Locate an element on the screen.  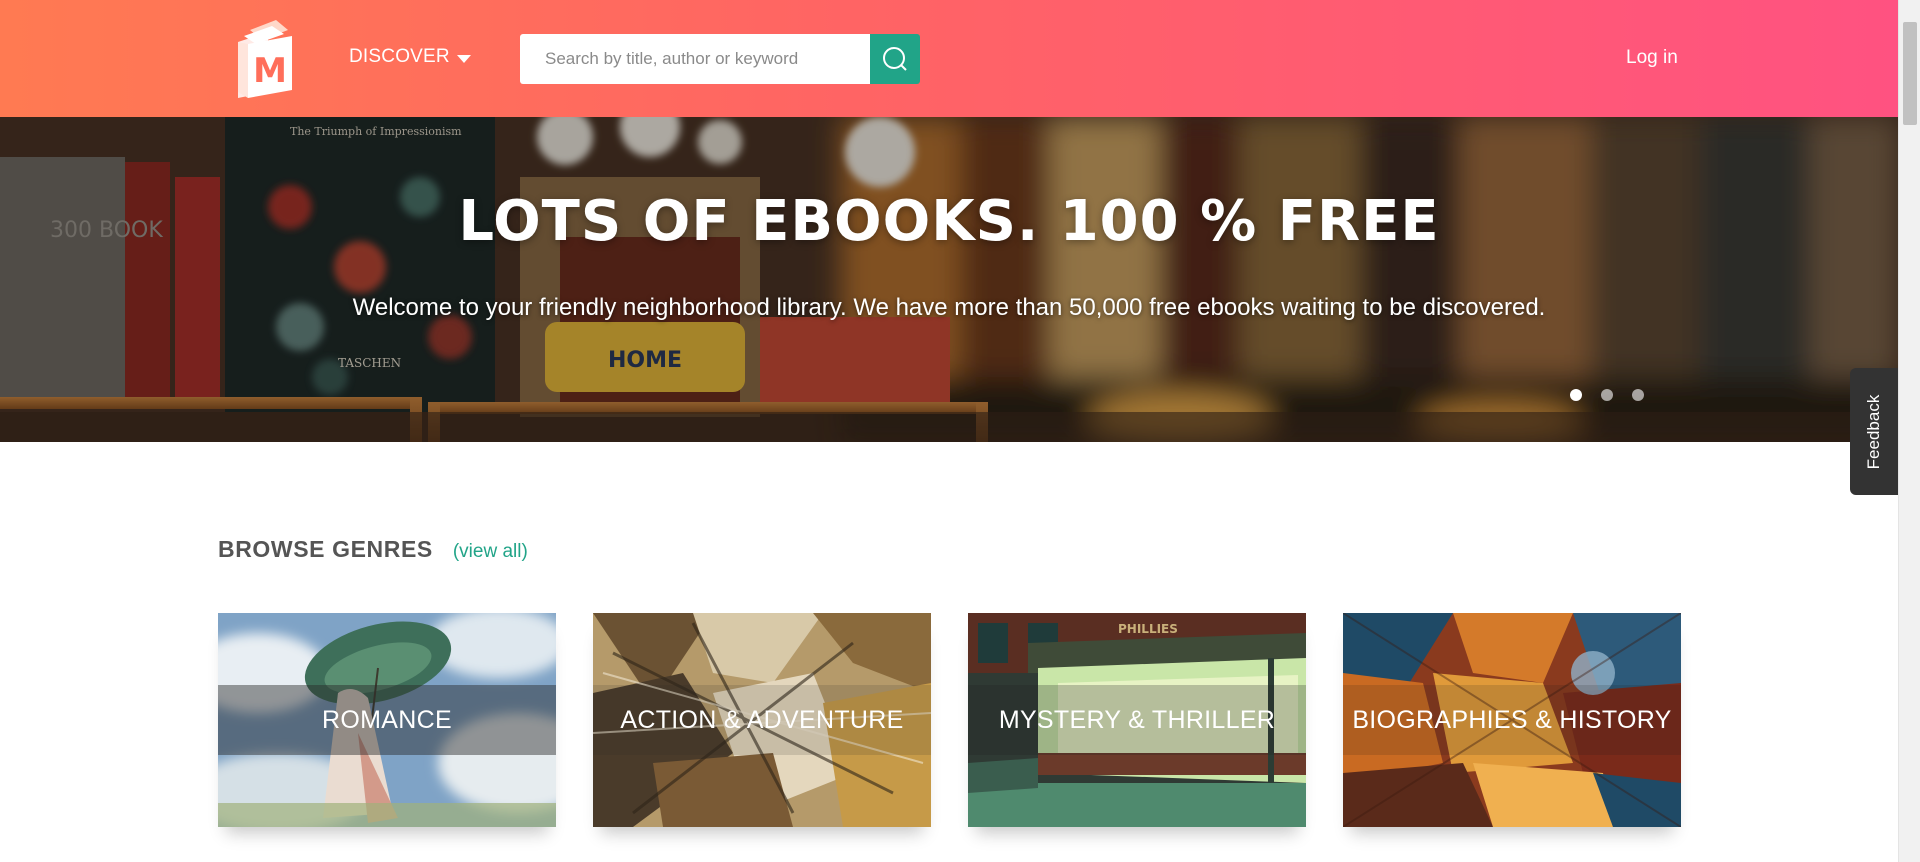
page-scrollbar is located at coordinates (1909, 431).